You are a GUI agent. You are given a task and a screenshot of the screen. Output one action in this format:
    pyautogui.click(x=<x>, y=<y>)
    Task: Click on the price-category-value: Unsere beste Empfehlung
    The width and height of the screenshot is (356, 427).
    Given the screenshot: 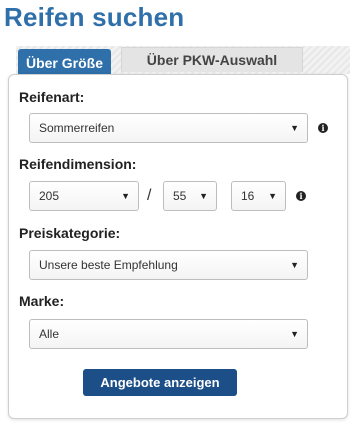 What is the action you would take?
    pyautogui.click(x=108, y=265)
    